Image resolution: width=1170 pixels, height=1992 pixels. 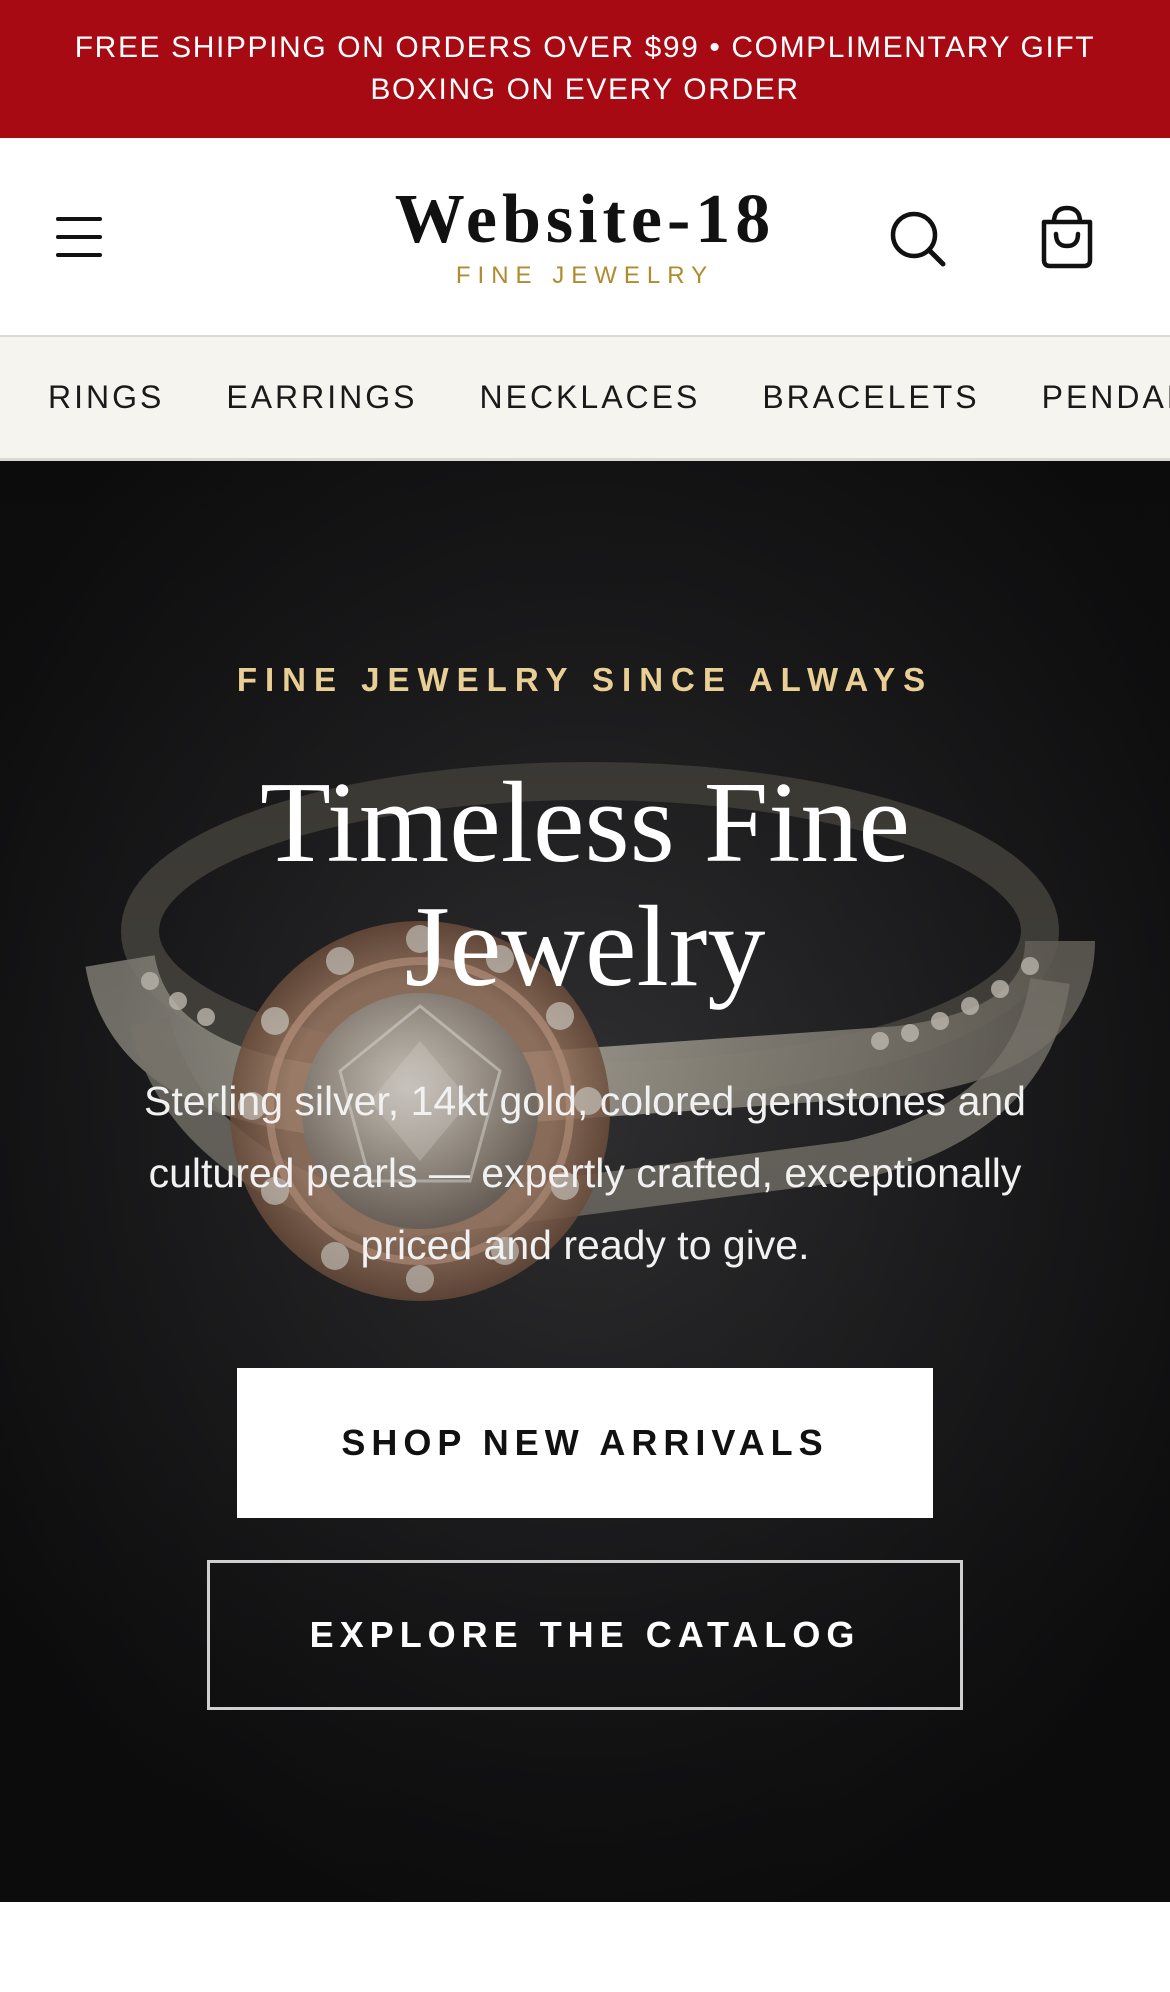 I want to click on nav-item-rings: RINGS, so click(x=106, y=397).